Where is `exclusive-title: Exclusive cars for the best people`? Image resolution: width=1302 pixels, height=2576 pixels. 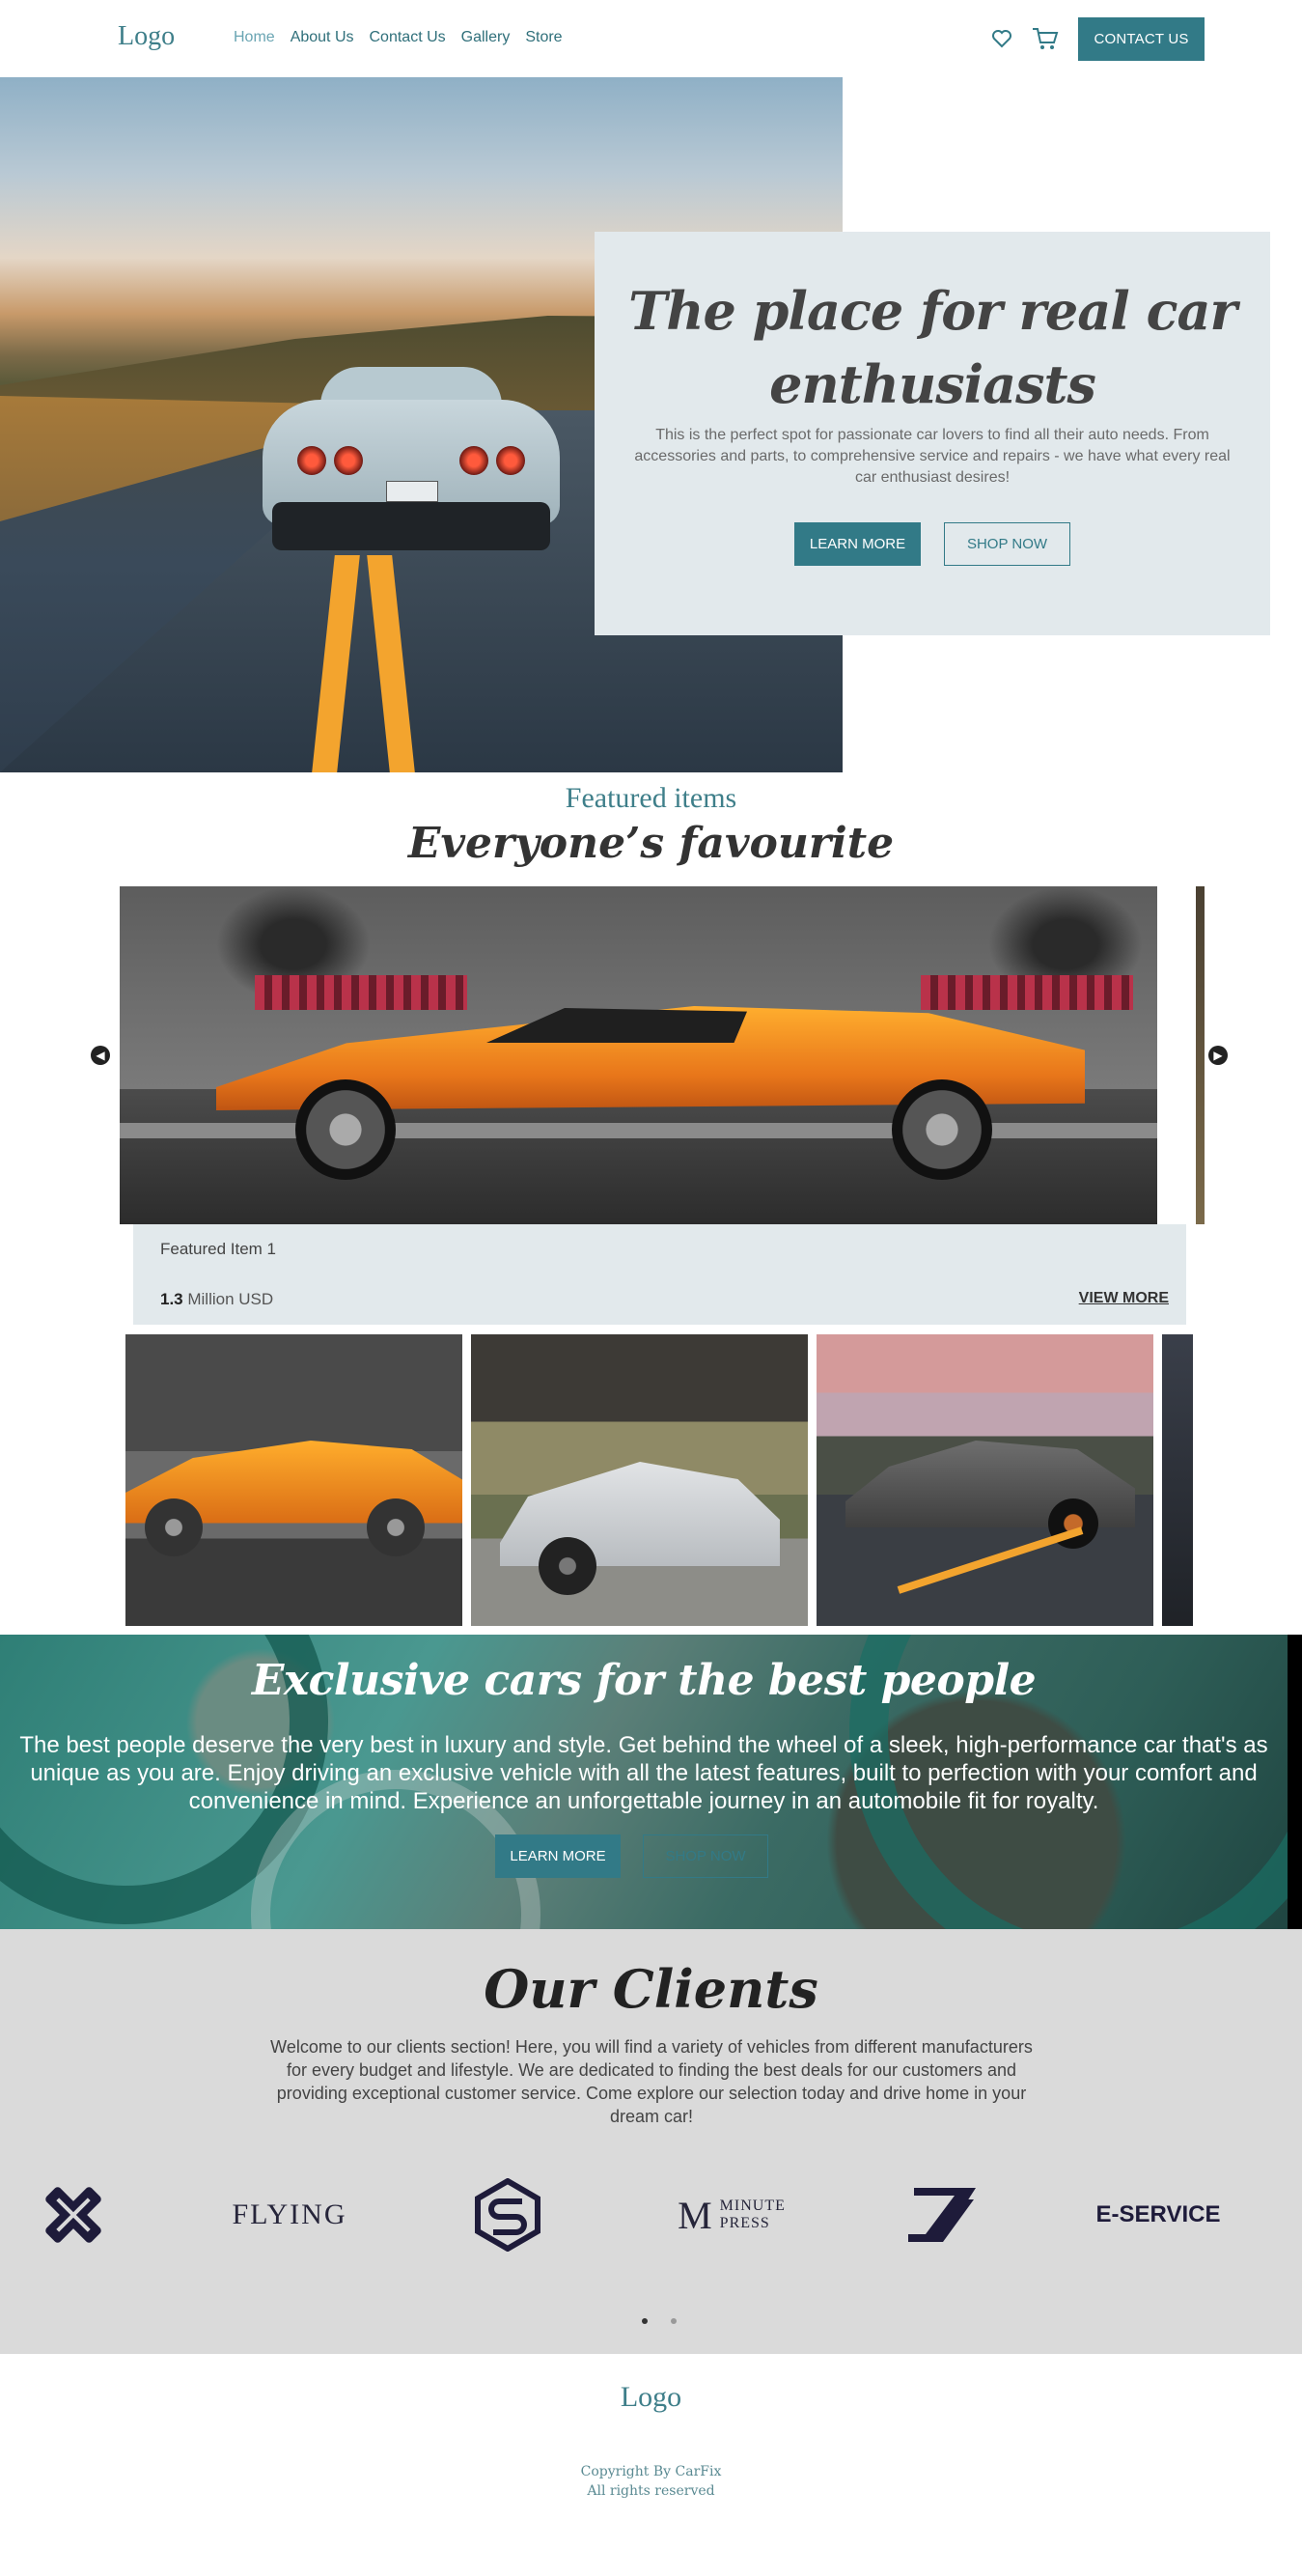
exclusive-title: Exclusive cars for the best people is located at coordinates (644, 1681).